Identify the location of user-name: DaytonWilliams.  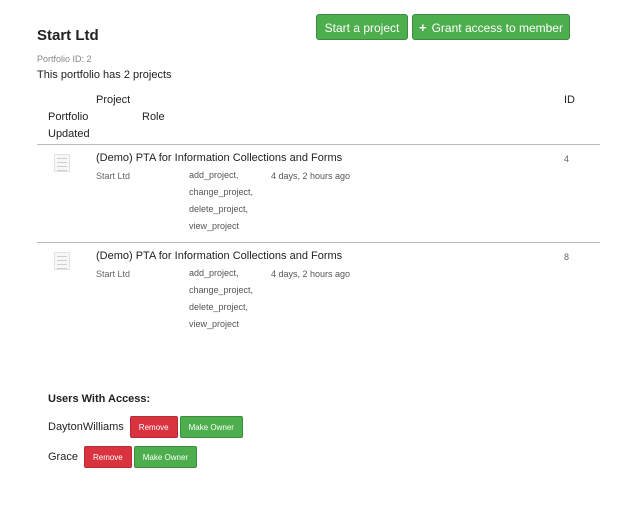
(86, 427).